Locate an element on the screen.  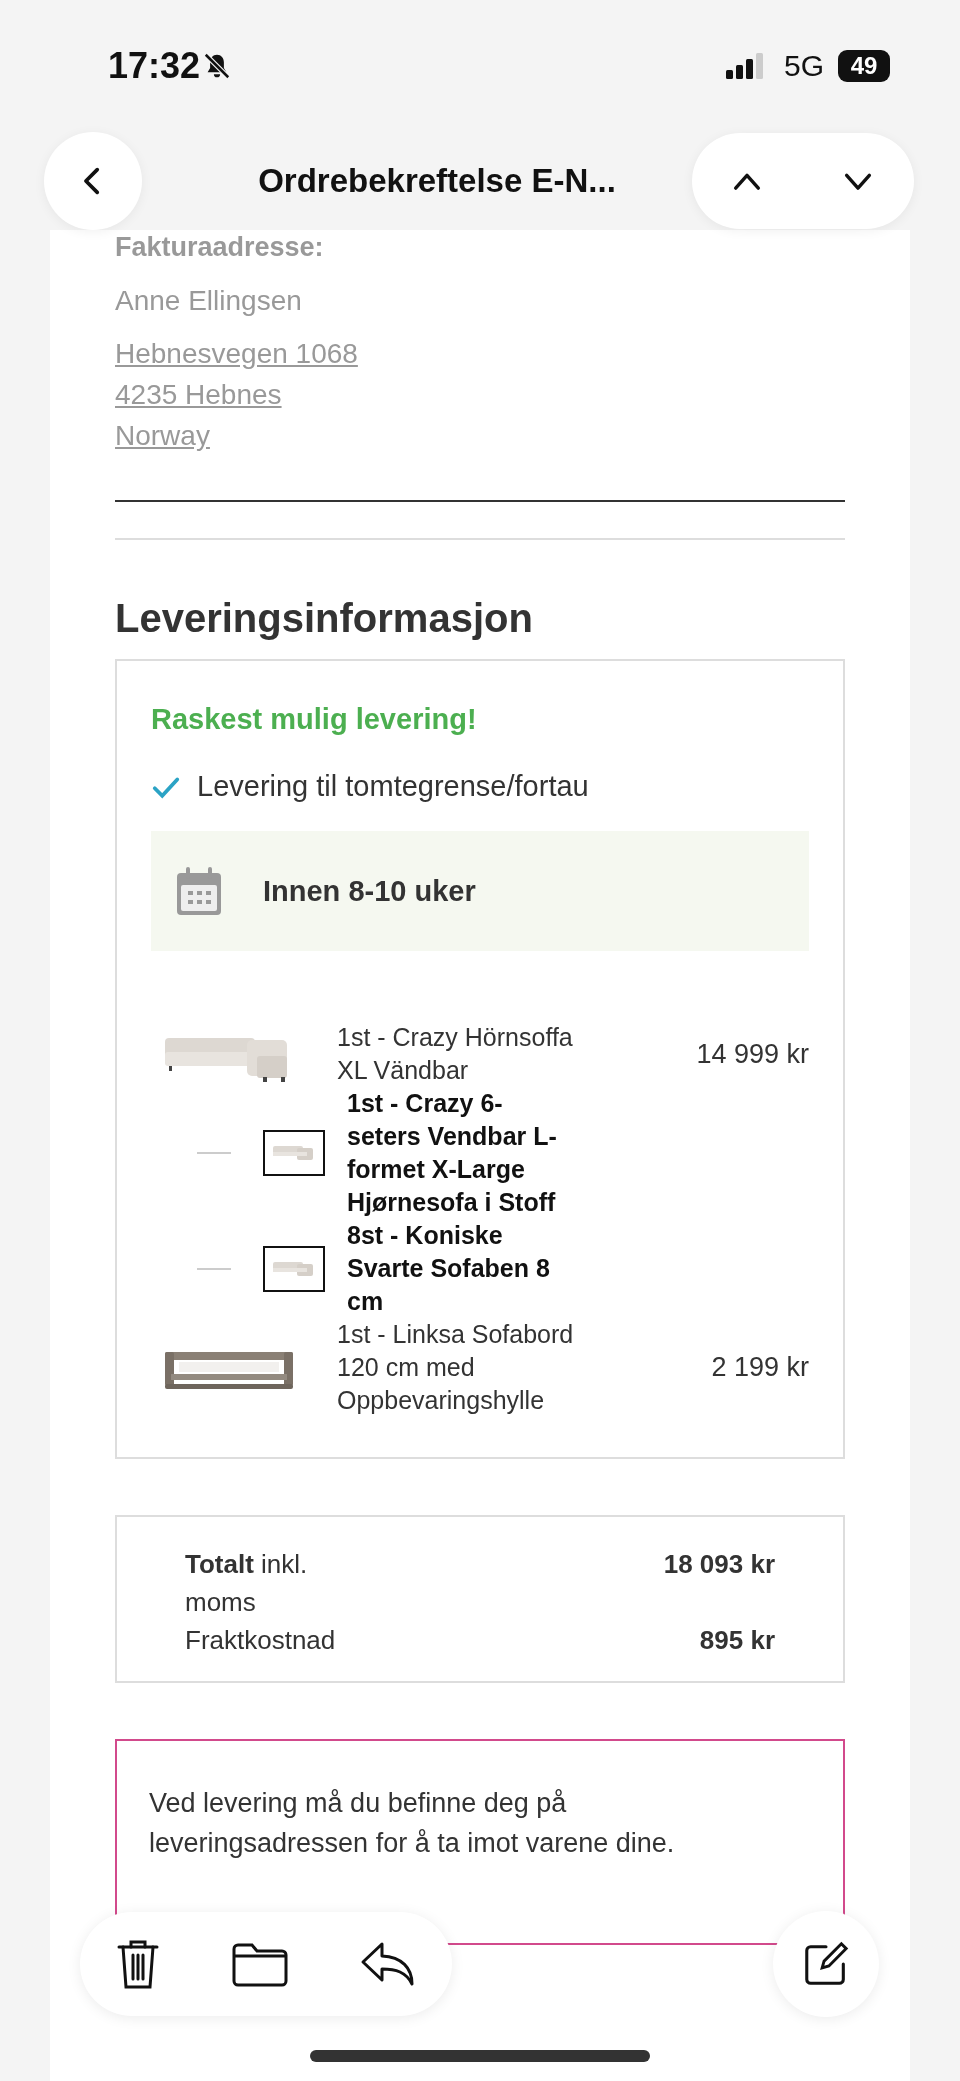
address-link: 4235 Hebnes is located at coordinates (198, 394).